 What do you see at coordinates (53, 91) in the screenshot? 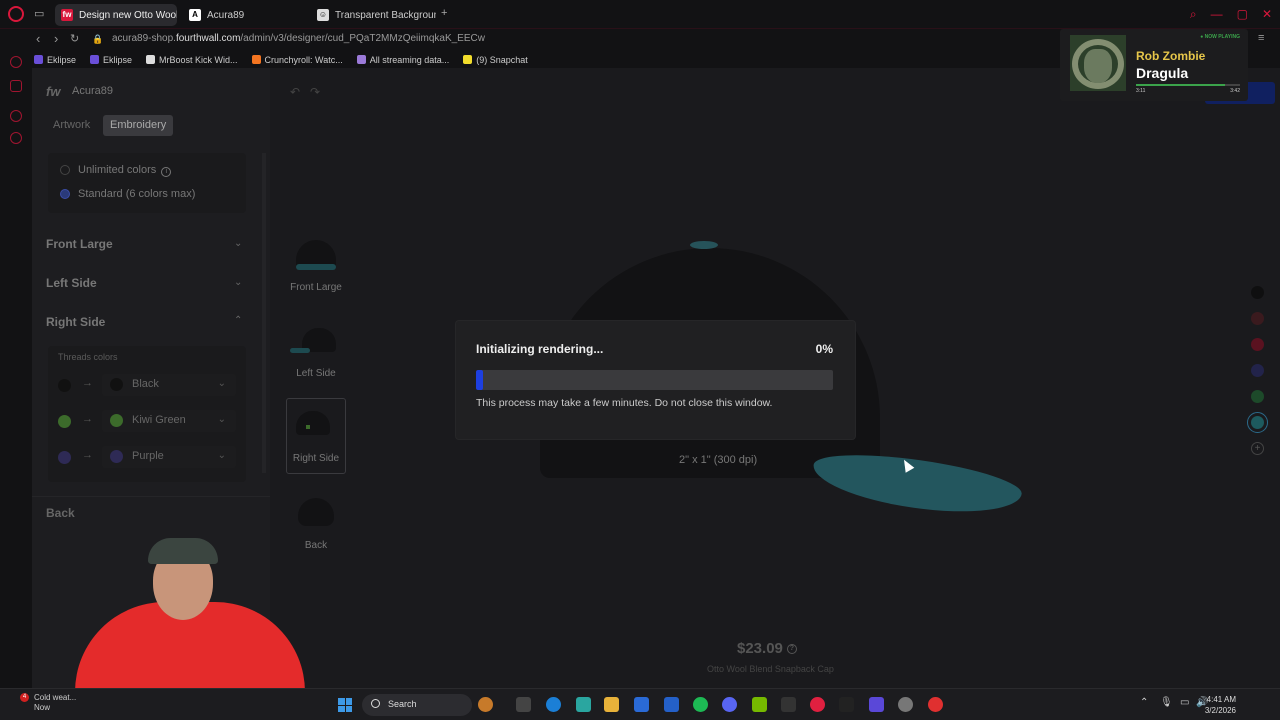
I see `fourthwall-logo: fw` at bounding box center [53, 91].